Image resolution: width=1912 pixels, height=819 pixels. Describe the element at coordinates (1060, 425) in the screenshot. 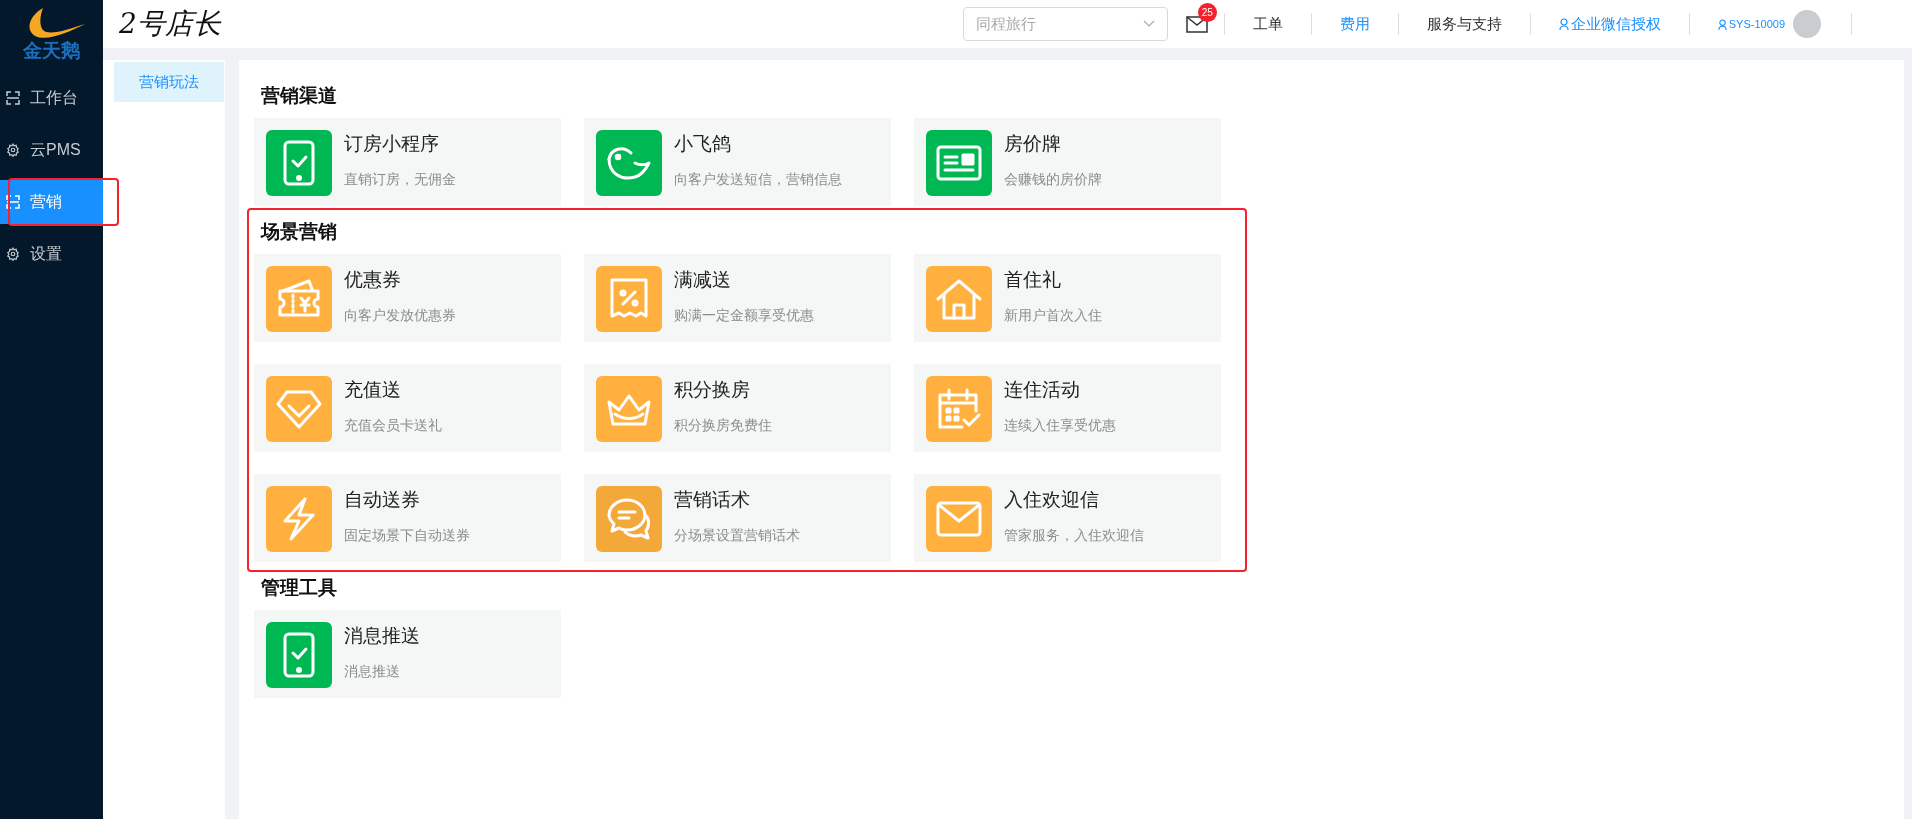

I see `card-description: 连续入住享受优惠` at that location.